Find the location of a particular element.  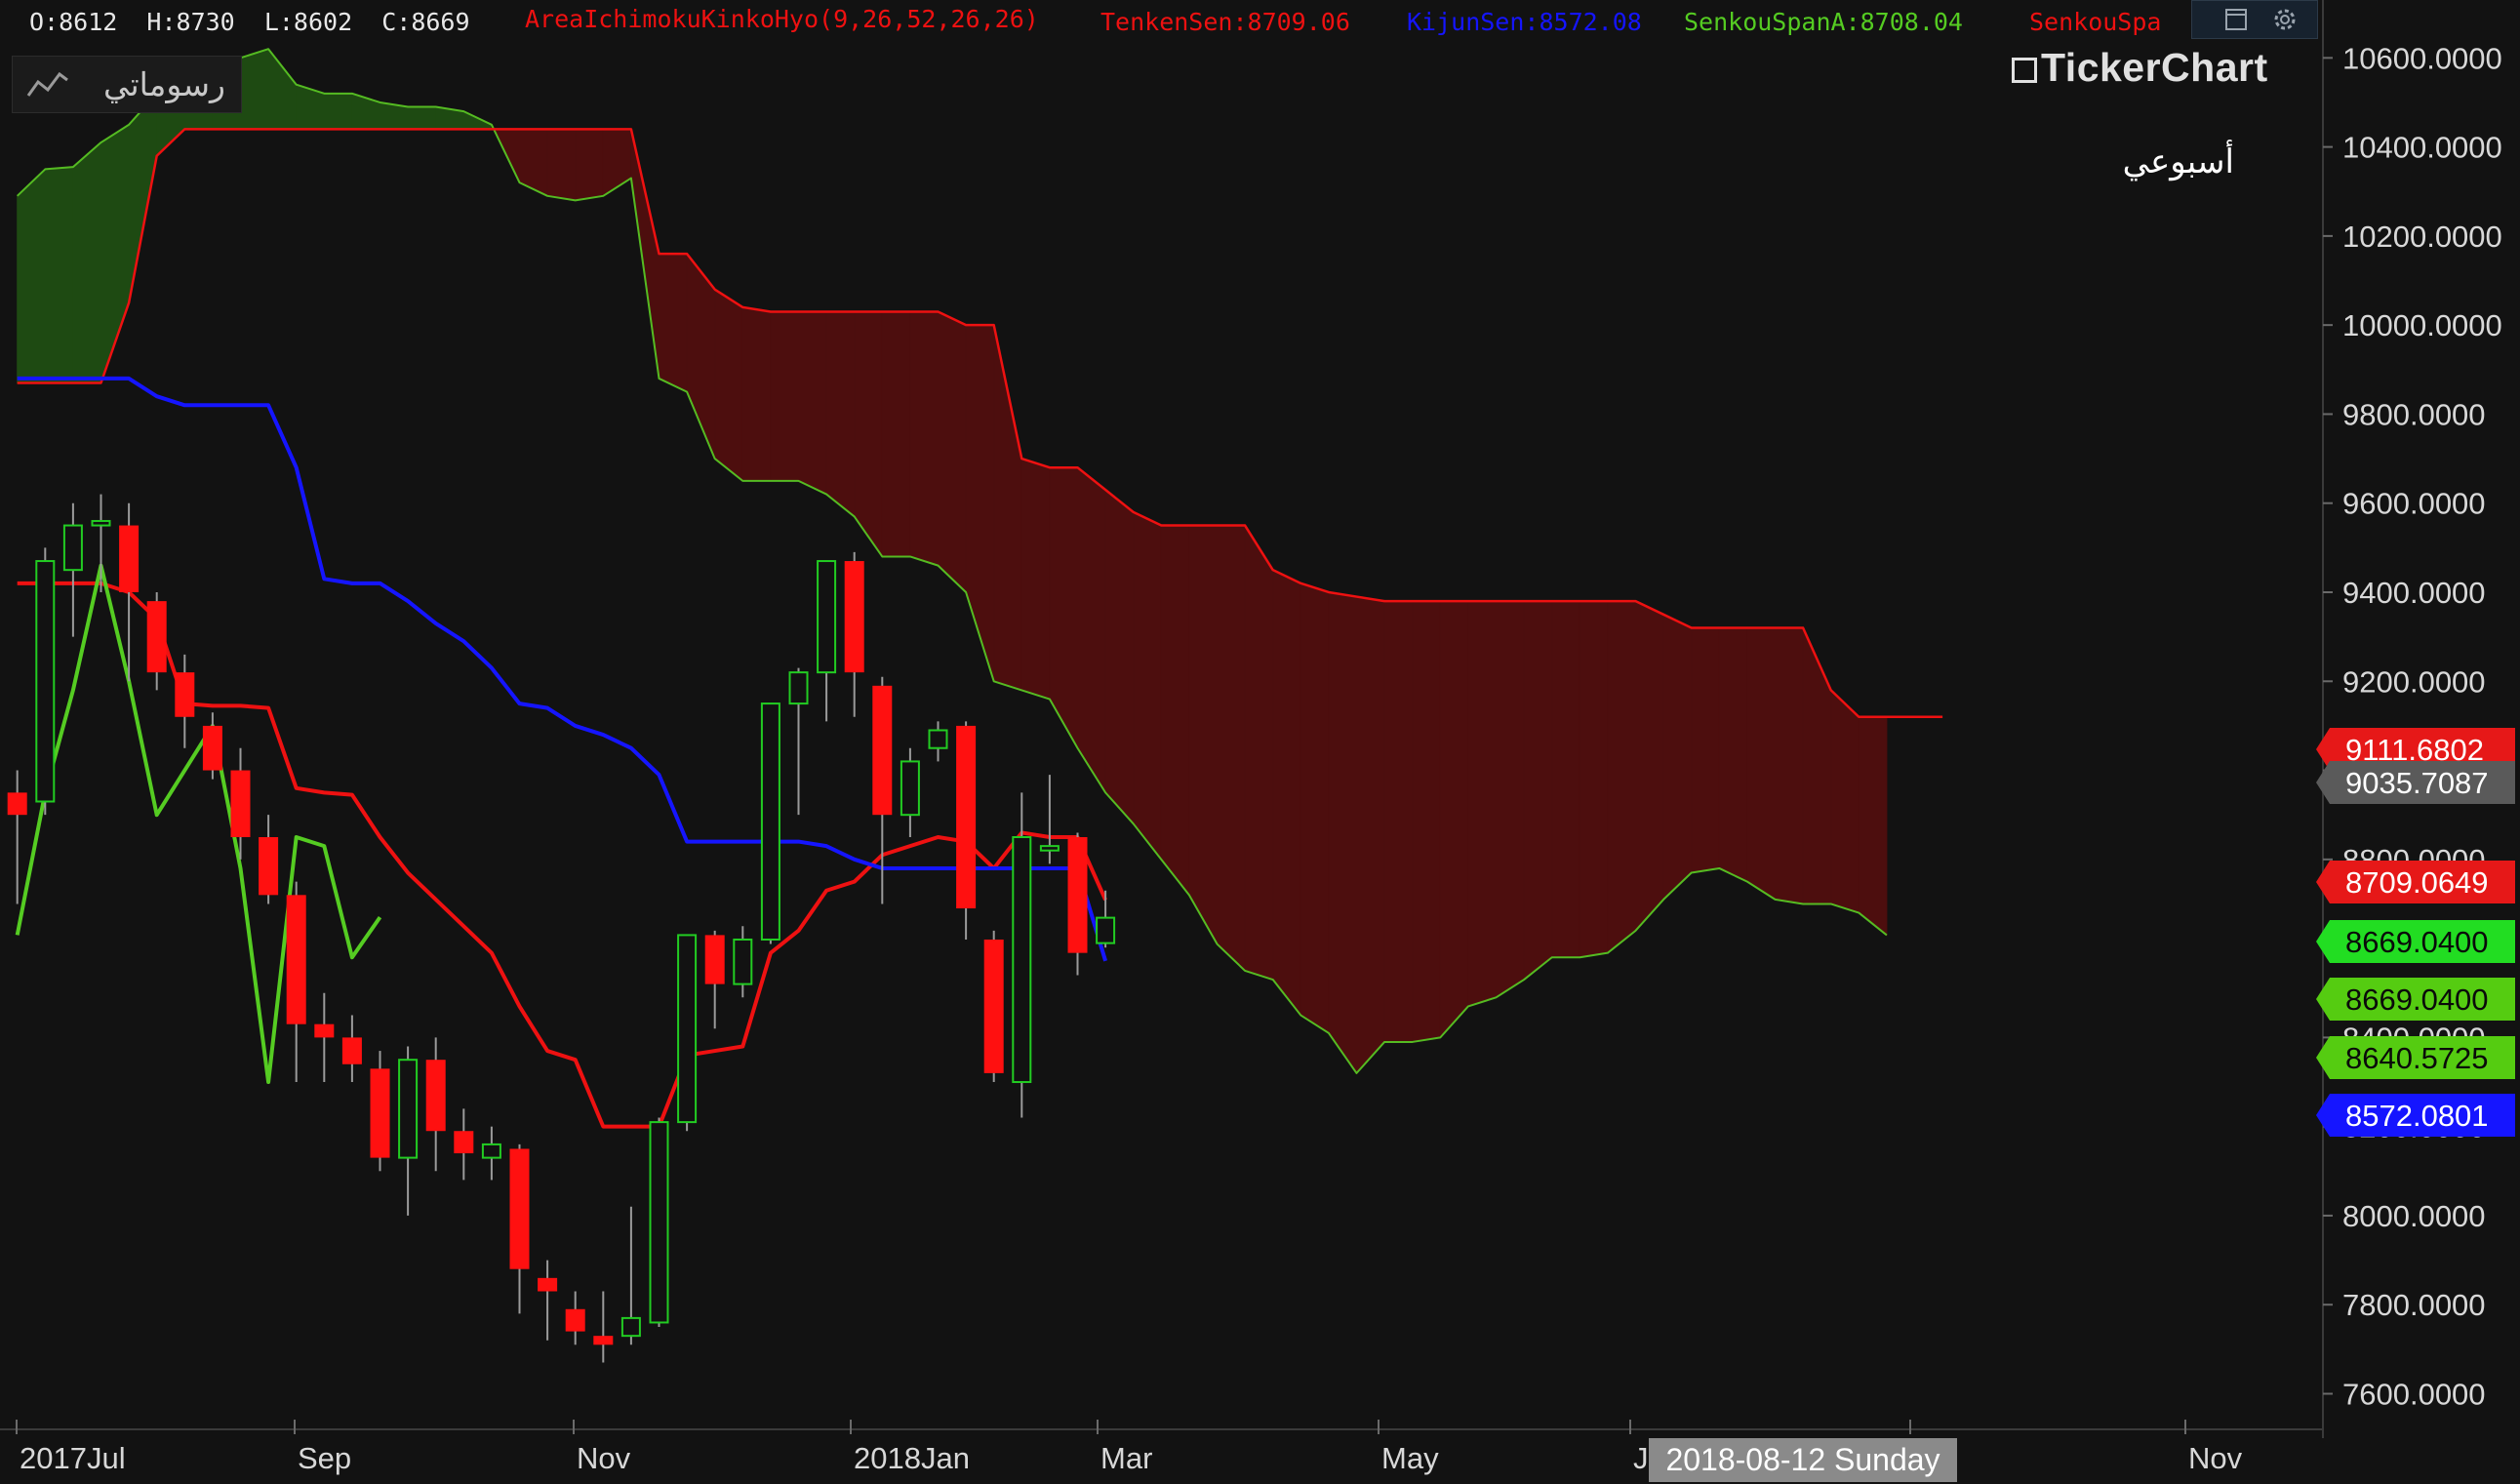

x-tick-label: 2018Jan is located at coordinates (912, 1458).